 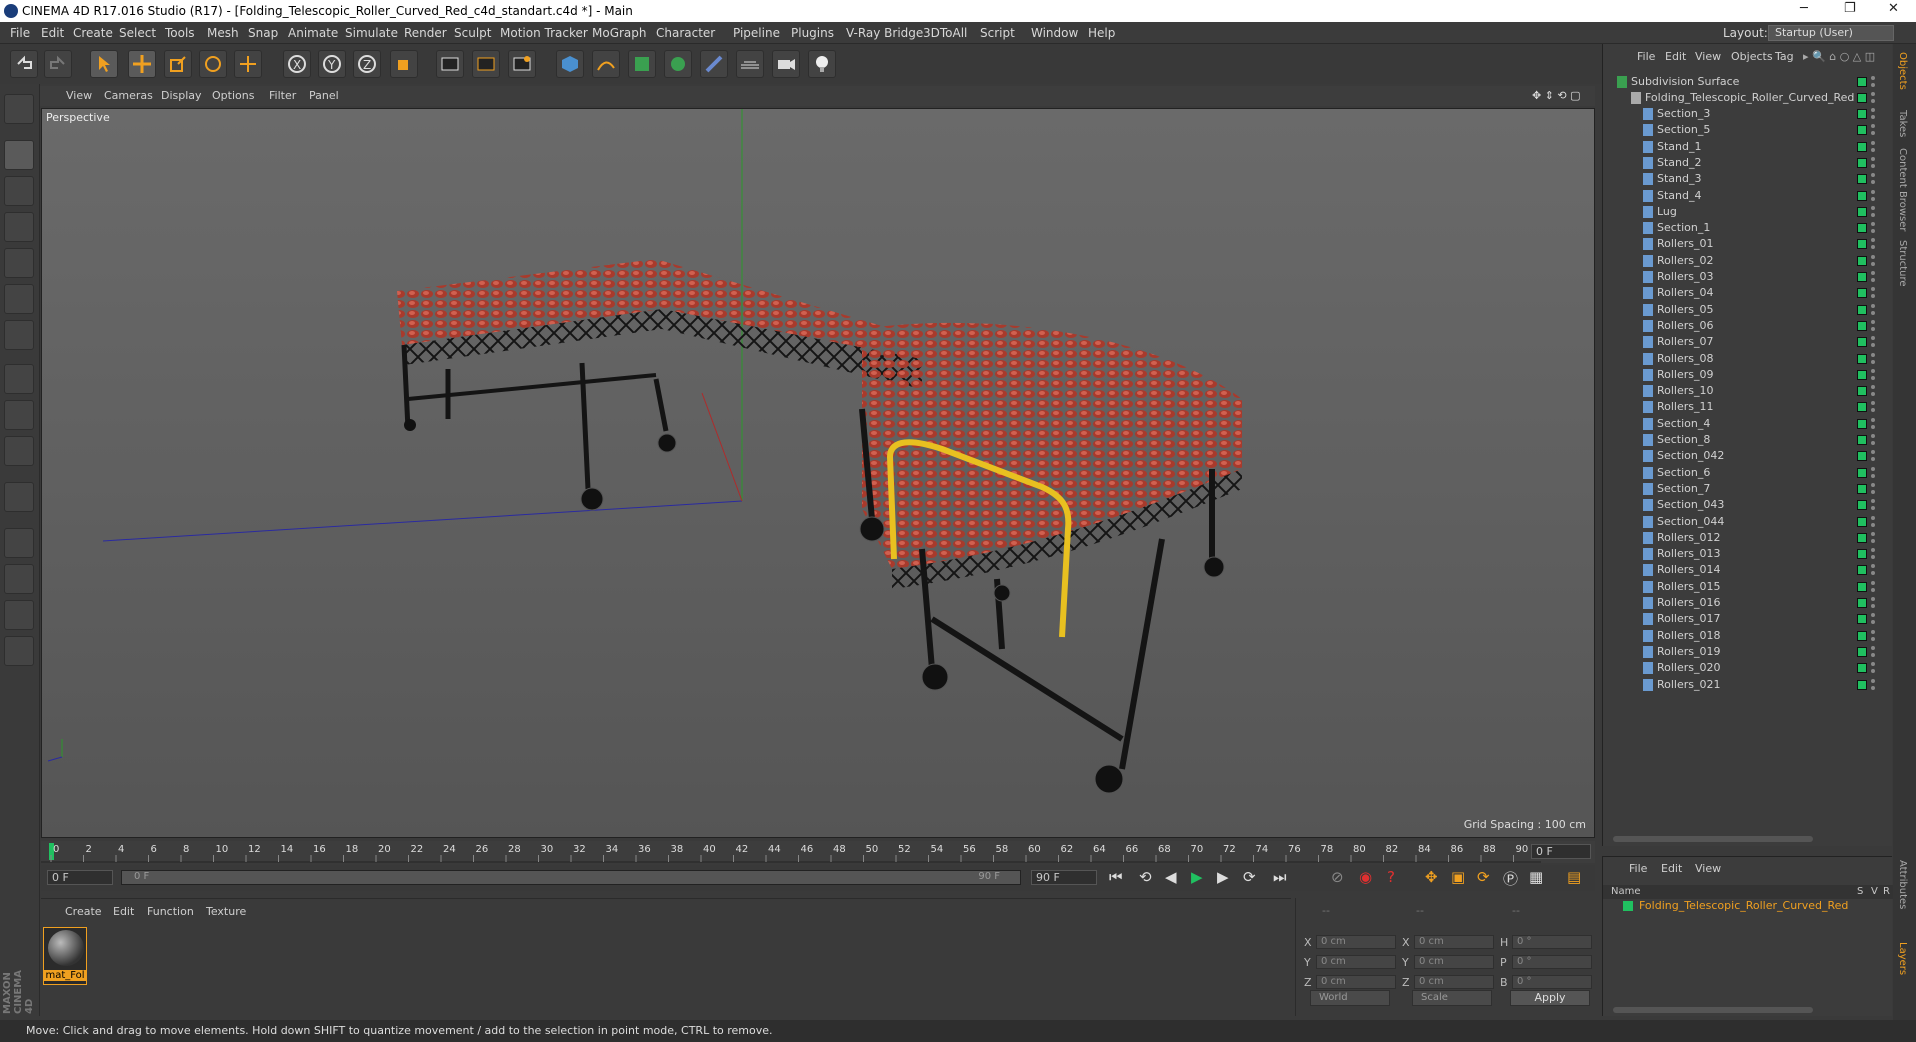 What do you see at coordinates (786, 64) in the screenshot?
I see `camera-icon` at bounding box center [786, 64].